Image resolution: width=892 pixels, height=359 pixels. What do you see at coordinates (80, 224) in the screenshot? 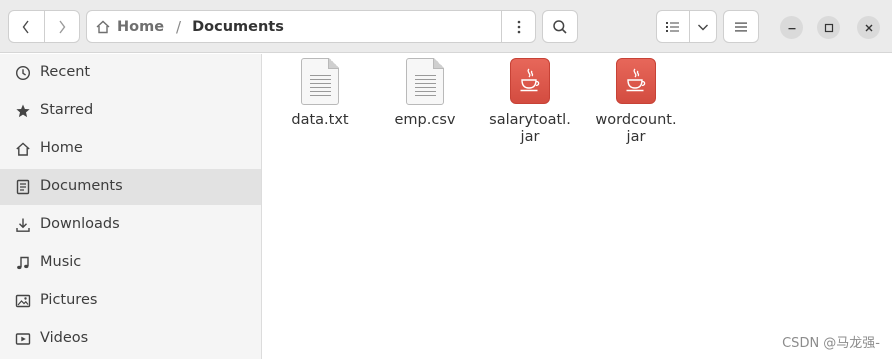
I see `sidebar-item-label: Downloads` at bounding box center [80, 224].